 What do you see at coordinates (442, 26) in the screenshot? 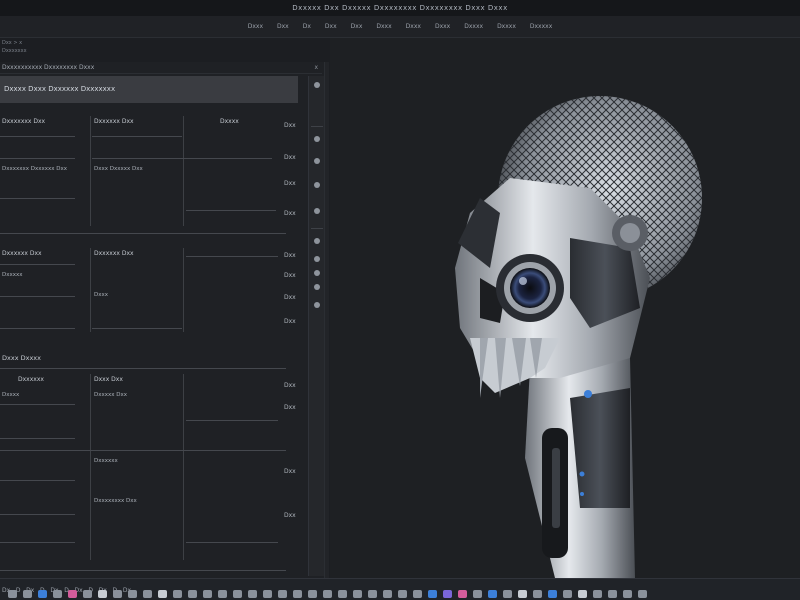
I see `menu-item-7: Dxxx` at bounding box center [442, 26].